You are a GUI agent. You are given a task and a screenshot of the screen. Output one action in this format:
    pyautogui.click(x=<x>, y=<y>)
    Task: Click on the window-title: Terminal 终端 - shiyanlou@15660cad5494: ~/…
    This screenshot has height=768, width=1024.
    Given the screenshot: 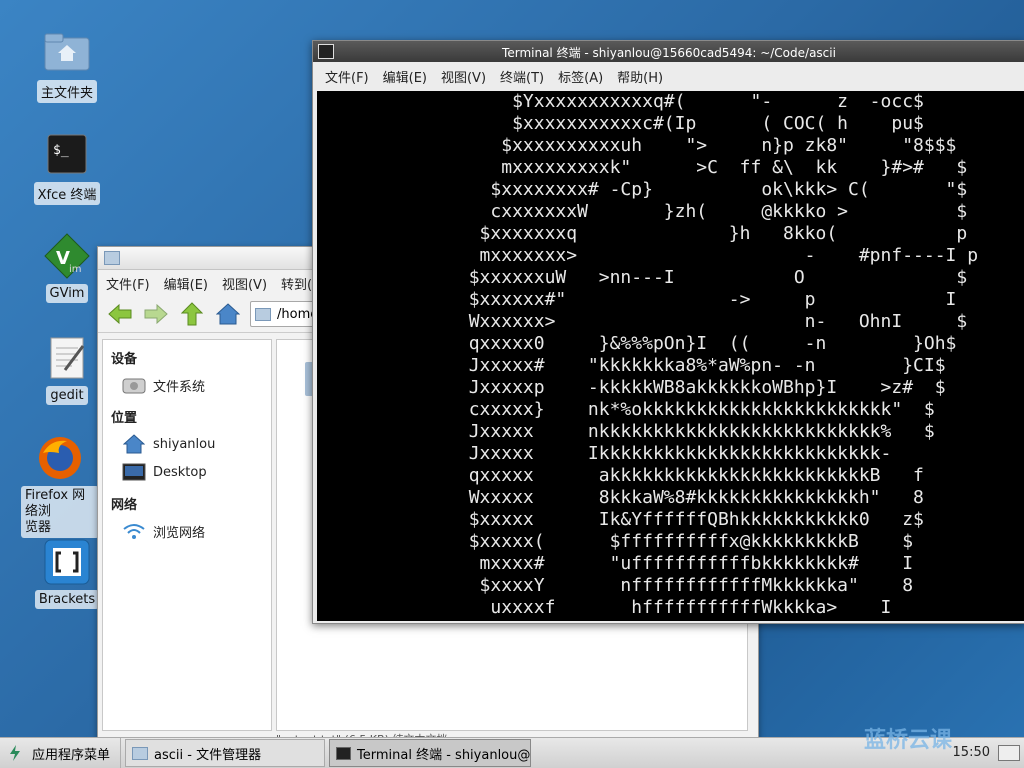 What is the action you would take?
    pyautogui.click(x=669, y=53)
    